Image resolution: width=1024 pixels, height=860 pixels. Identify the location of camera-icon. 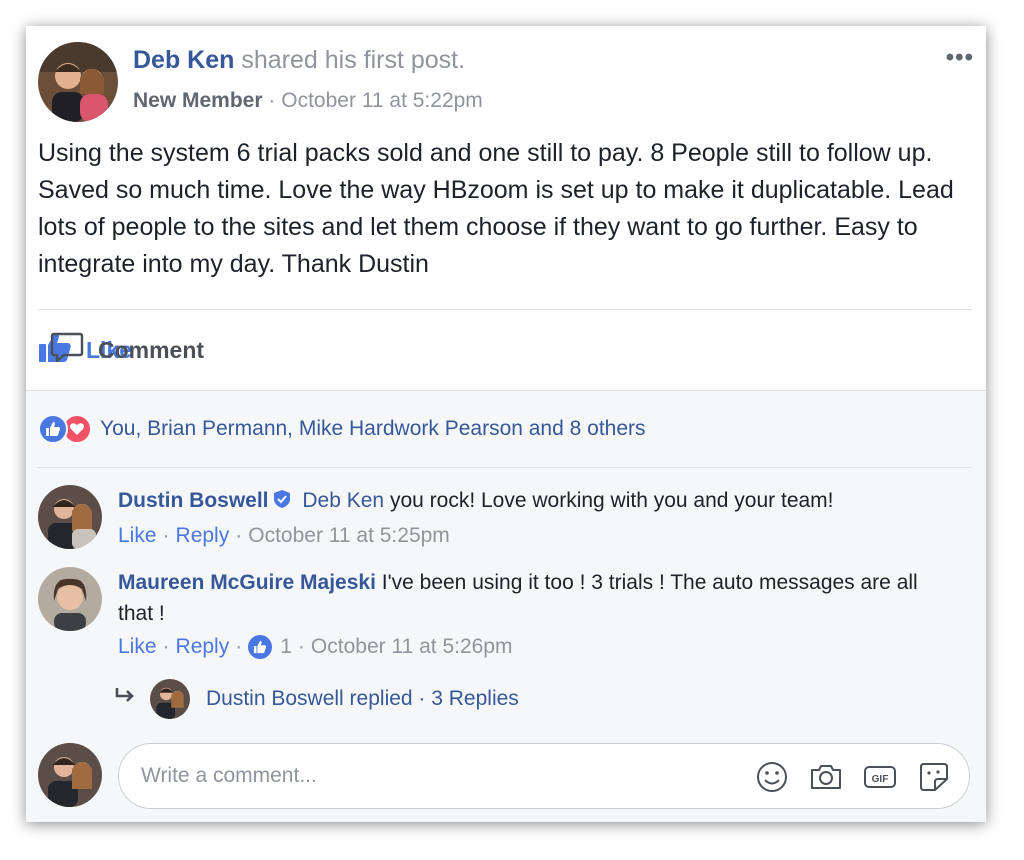
(826, 777).